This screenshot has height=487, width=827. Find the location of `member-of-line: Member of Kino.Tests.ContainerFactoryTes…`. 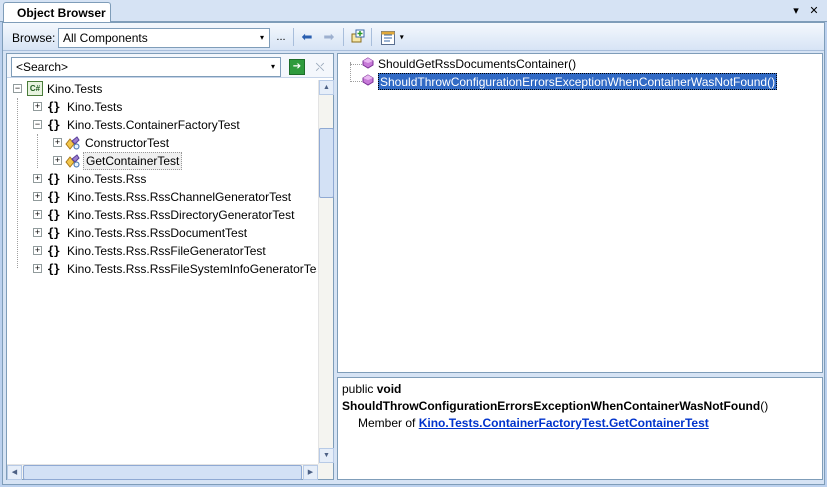

member-of-line: Member of Kino.Tests.ContainerFactoryTes… is located at coordinates (580, 423).